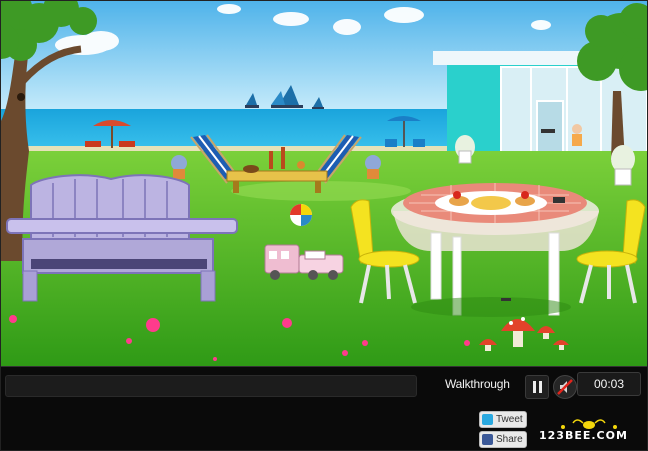 The image size is (648, 451). I want to click on facebook-f-icon, so click(487, 439).